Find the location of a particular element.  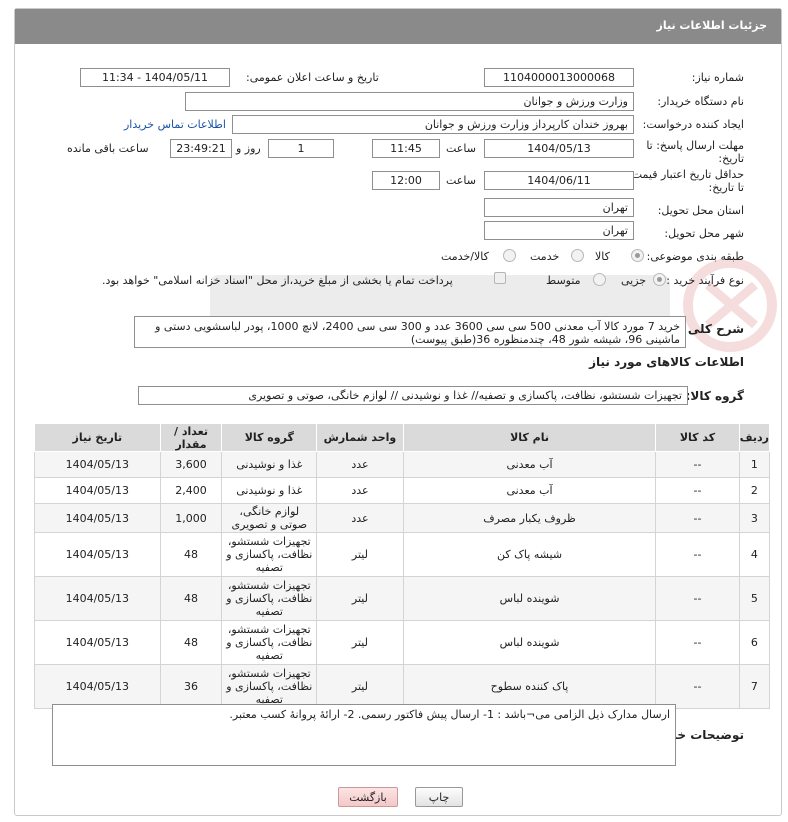

cell-group: غذا و نوشیدنی is located at coordinates (269, 464).